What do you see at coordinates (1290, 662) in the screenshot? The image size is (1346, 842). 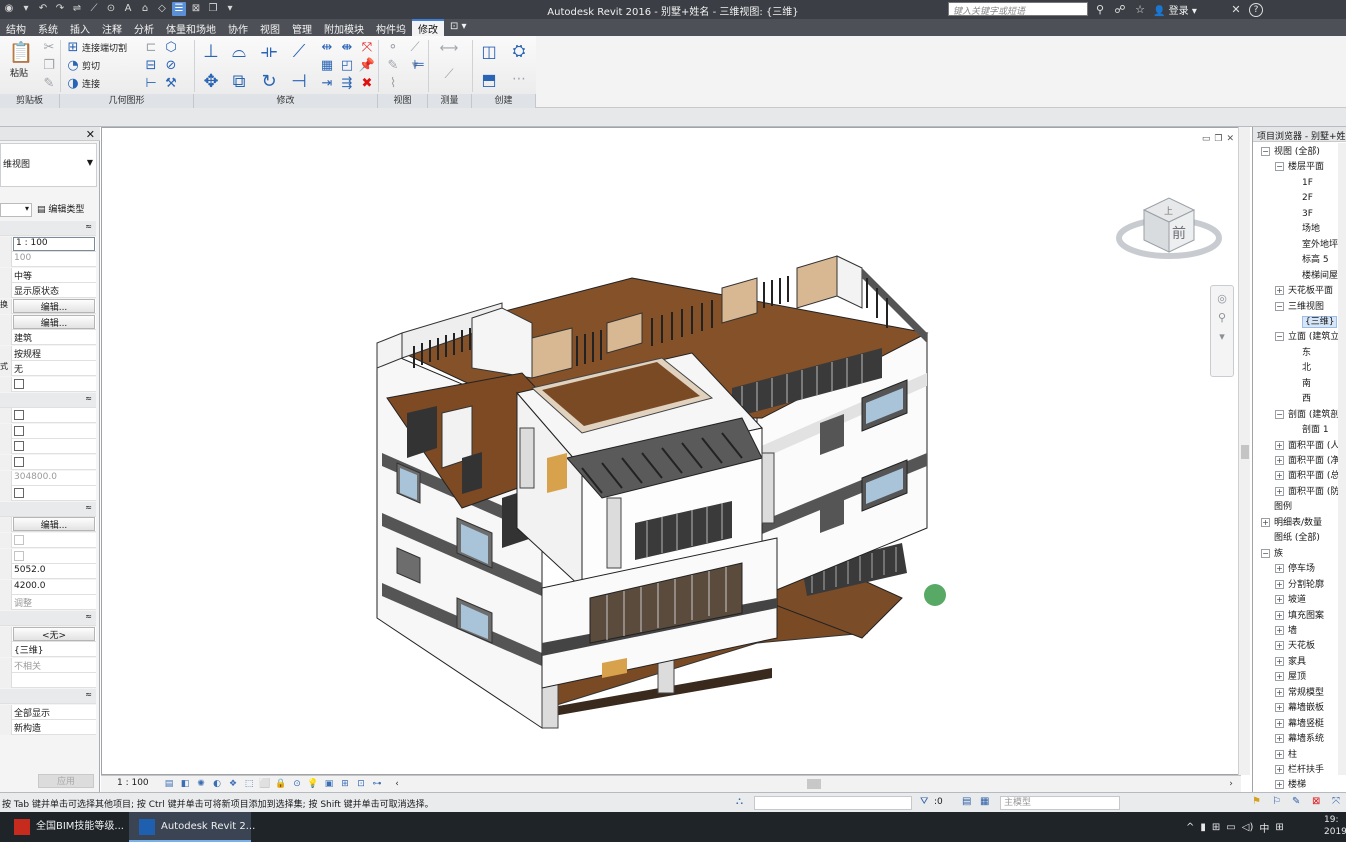 I see `browser-item: + 家具` at bounding box center [1290, 662].